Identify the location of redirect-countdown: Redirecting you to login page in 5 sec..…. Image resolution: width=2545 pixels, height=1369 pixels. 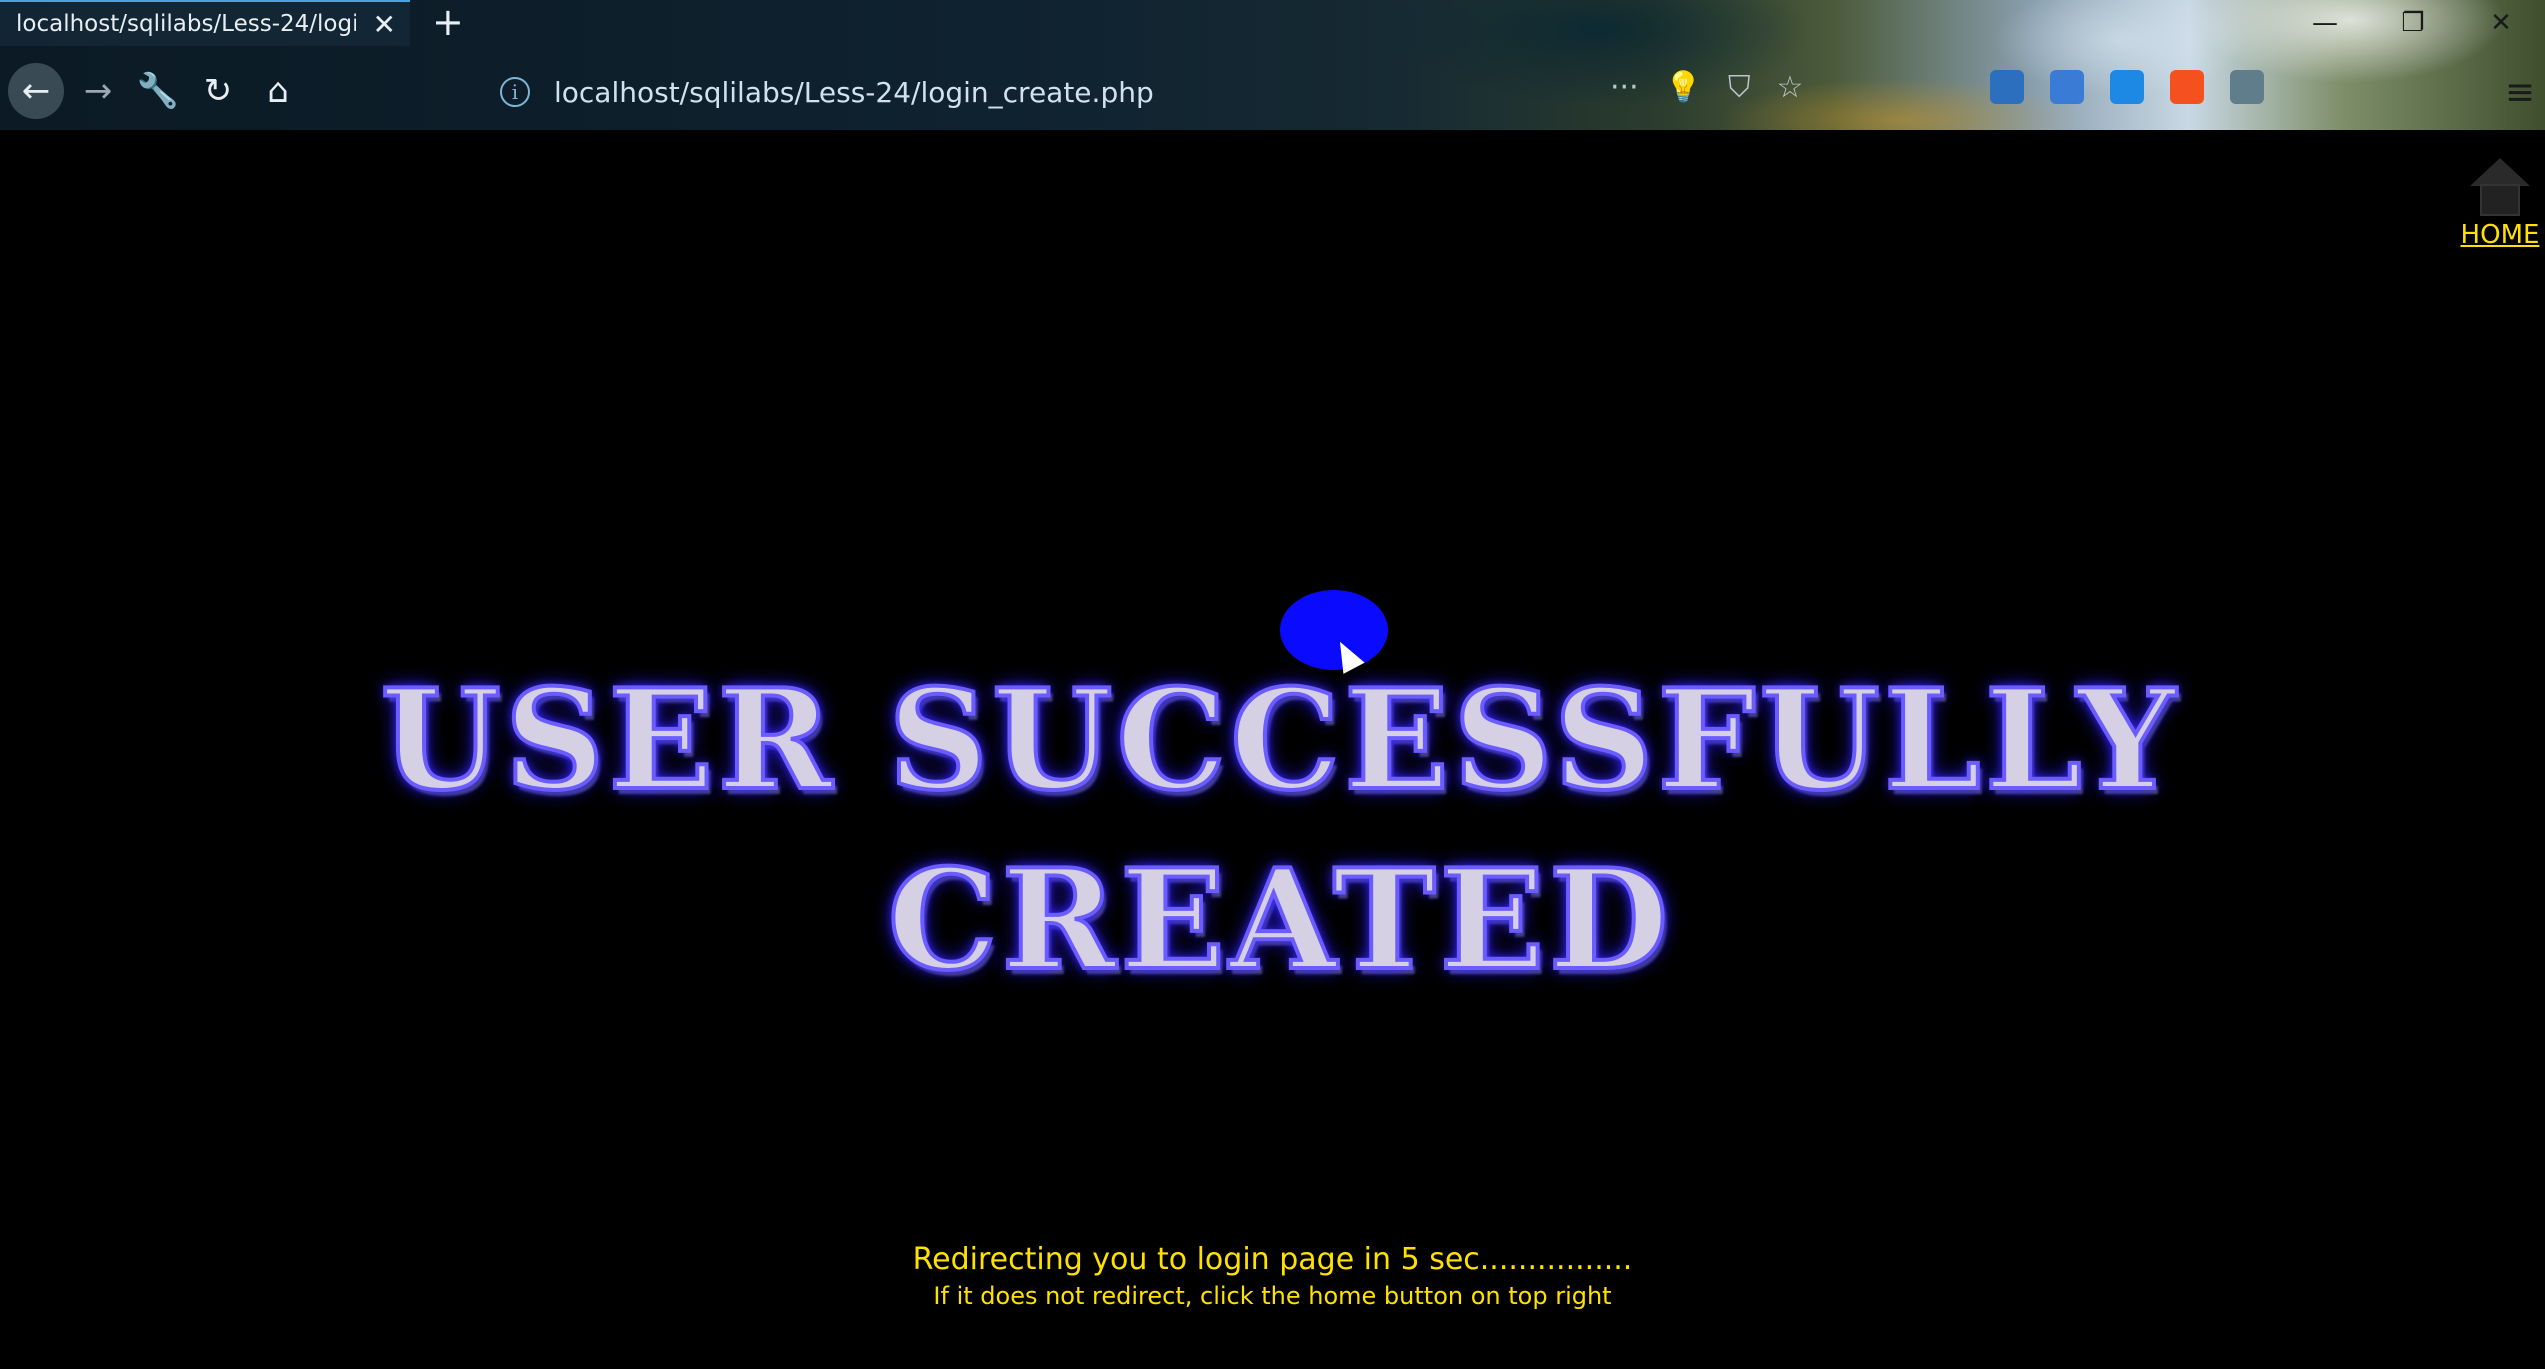
(1272, 1259).